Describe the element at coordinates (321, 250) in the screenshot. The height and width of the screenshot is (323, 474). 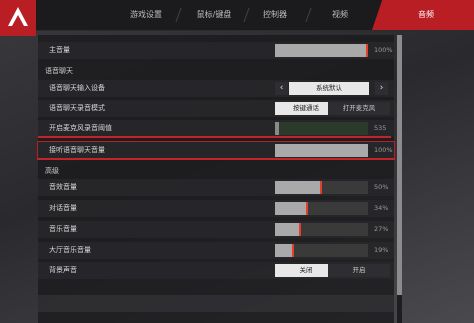
I see `lobby-music-volume-slider` at that location.